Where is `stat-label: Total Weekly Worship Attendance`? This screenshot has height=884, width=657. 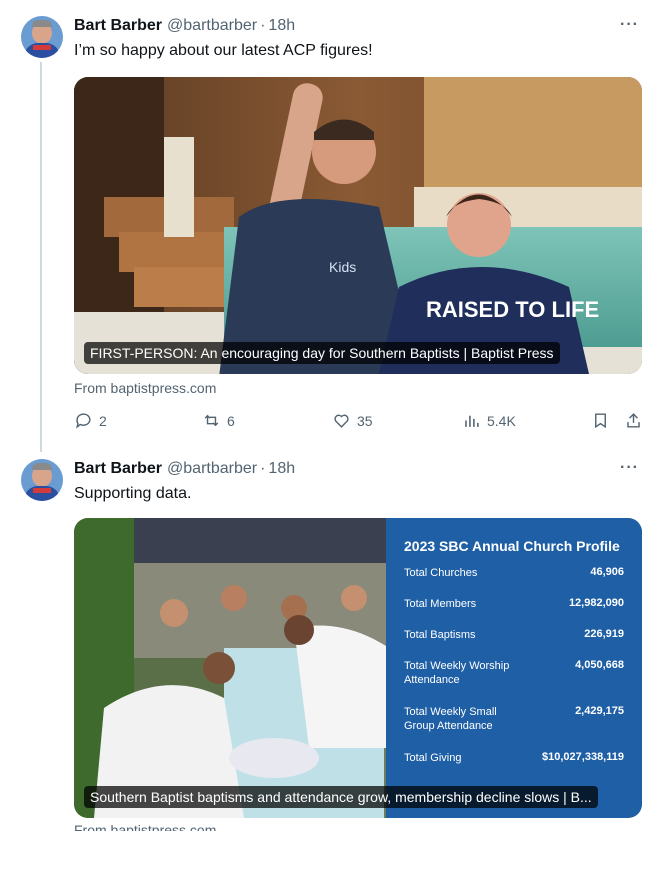
stat-label: Total Weekly Worship Attendance is located at coordinates (457, 673).